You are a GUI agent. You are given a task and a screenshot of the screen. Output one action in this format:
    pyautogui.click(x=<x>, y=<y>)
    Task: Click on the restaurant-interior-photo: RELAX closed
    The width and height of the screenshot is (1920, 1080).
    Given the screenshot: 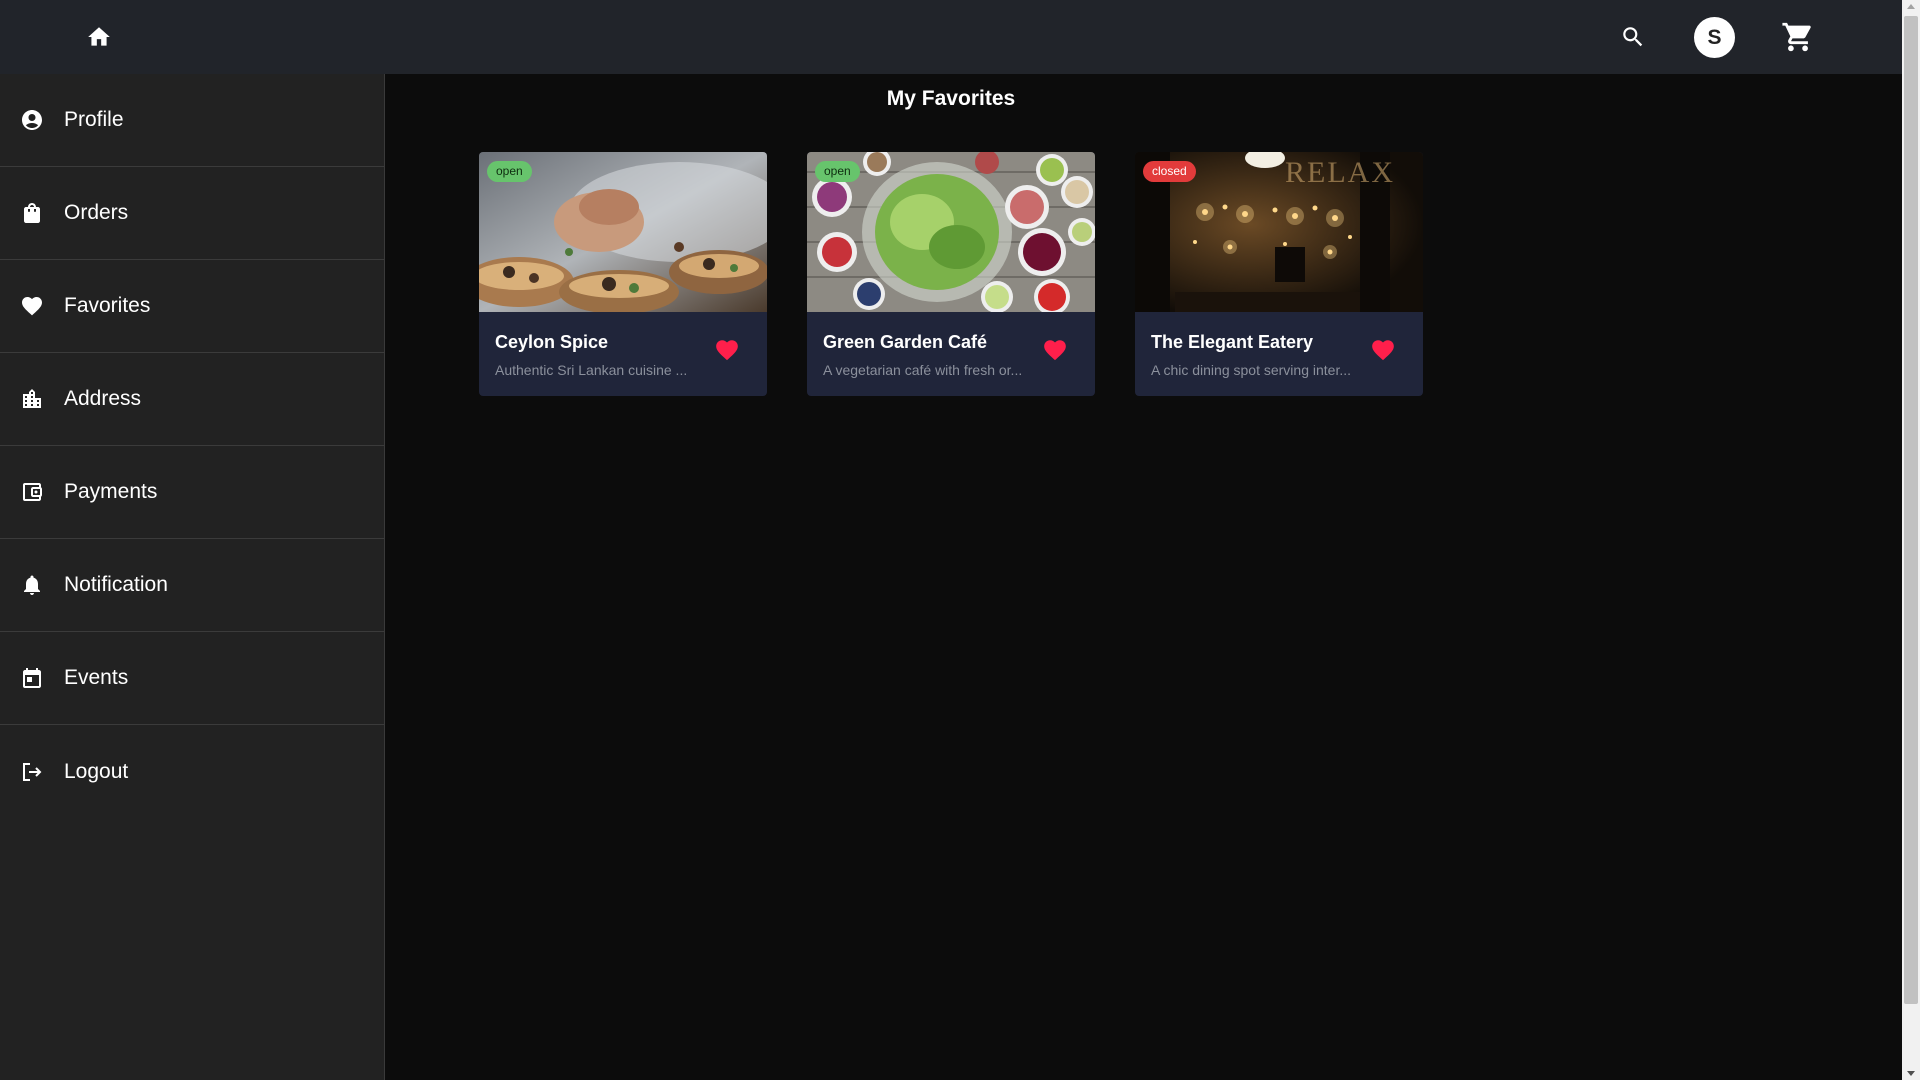 What is the action you would take?
    pyautogui.click(x=1279, y=232)
    